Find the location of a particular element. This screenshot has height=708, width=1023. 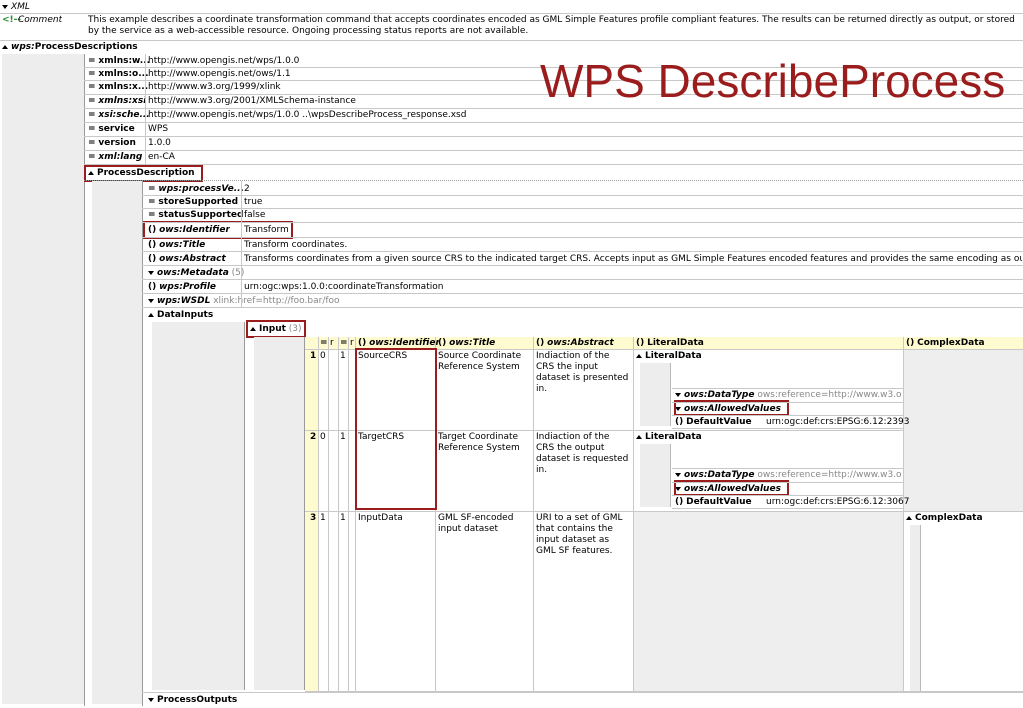

overlay-title: WPS DescribeProcess is located at coordinates (773, 81).